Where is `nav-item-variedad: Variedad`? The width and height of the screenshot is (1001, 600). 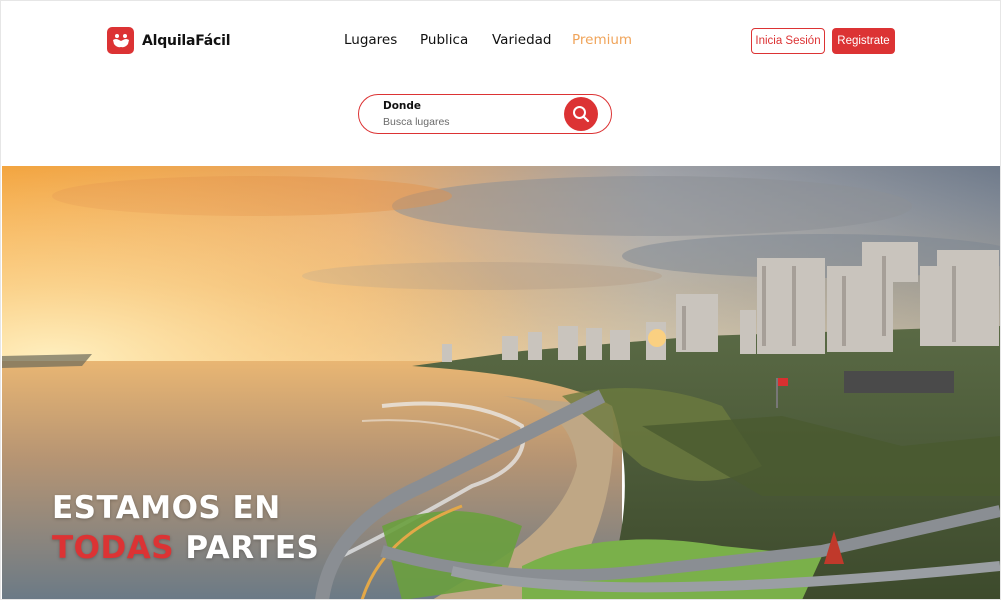
nav-item-variedad: Variedad is located at coordinates (532, 40).